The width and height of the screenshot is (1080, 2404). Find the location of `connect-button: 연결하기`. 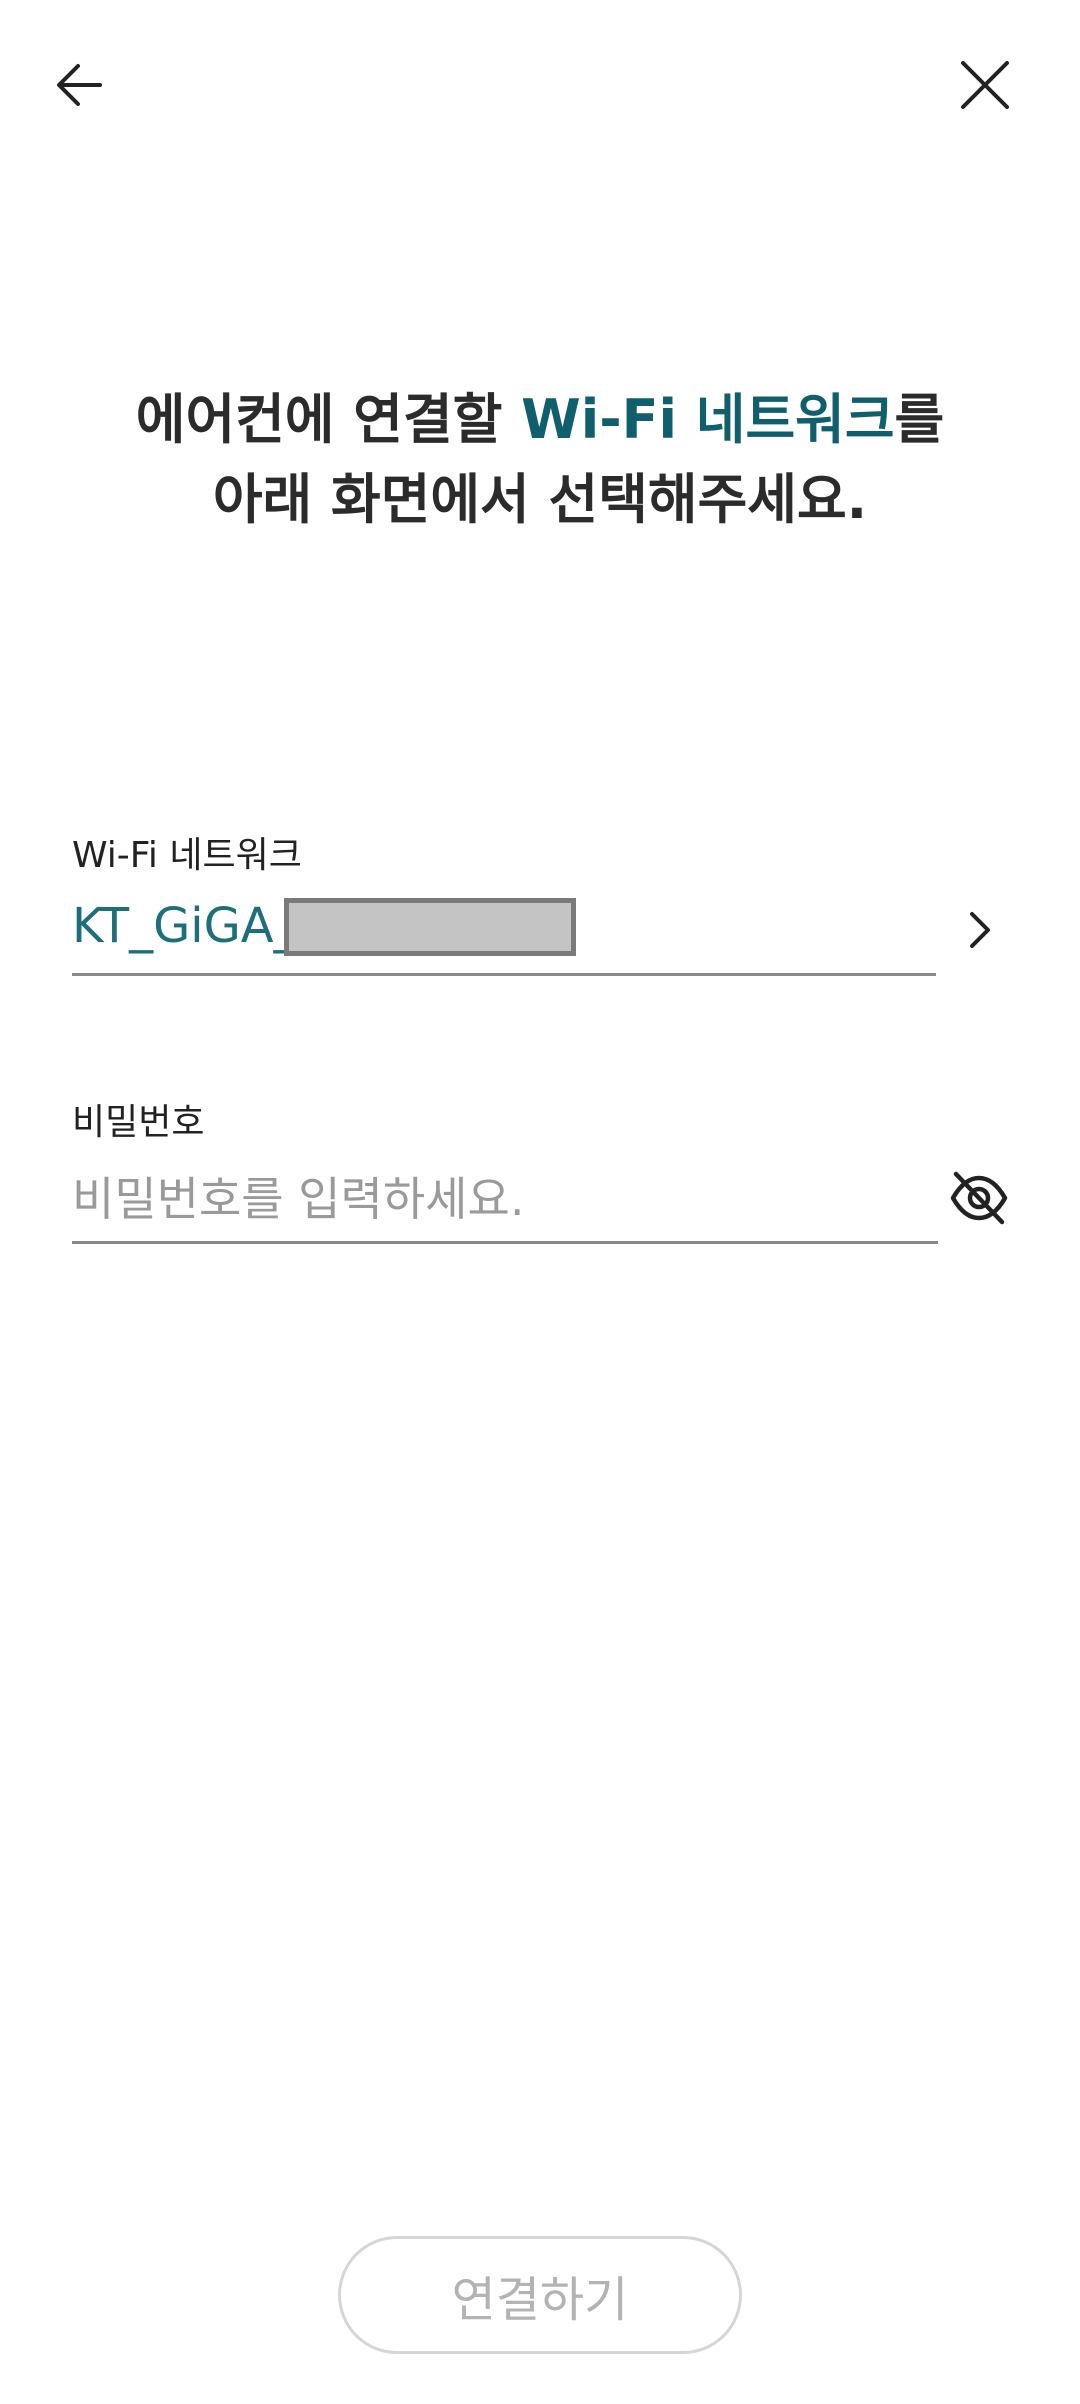

connect-button: 연결하기 is located at coordinates (540, 2295).